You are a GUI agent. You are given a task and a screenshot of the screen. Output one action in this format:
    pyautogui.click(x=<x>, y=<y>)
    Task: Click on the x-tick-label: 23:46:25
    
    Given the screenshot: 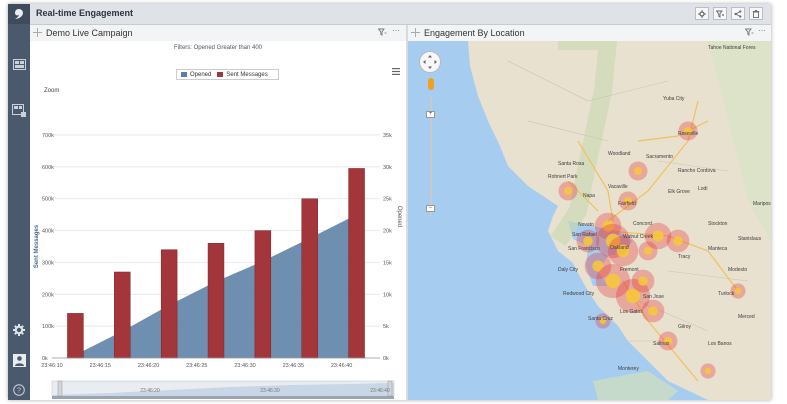 What is the action you would take?
    pyautogui.click(x=196, y=366)
    